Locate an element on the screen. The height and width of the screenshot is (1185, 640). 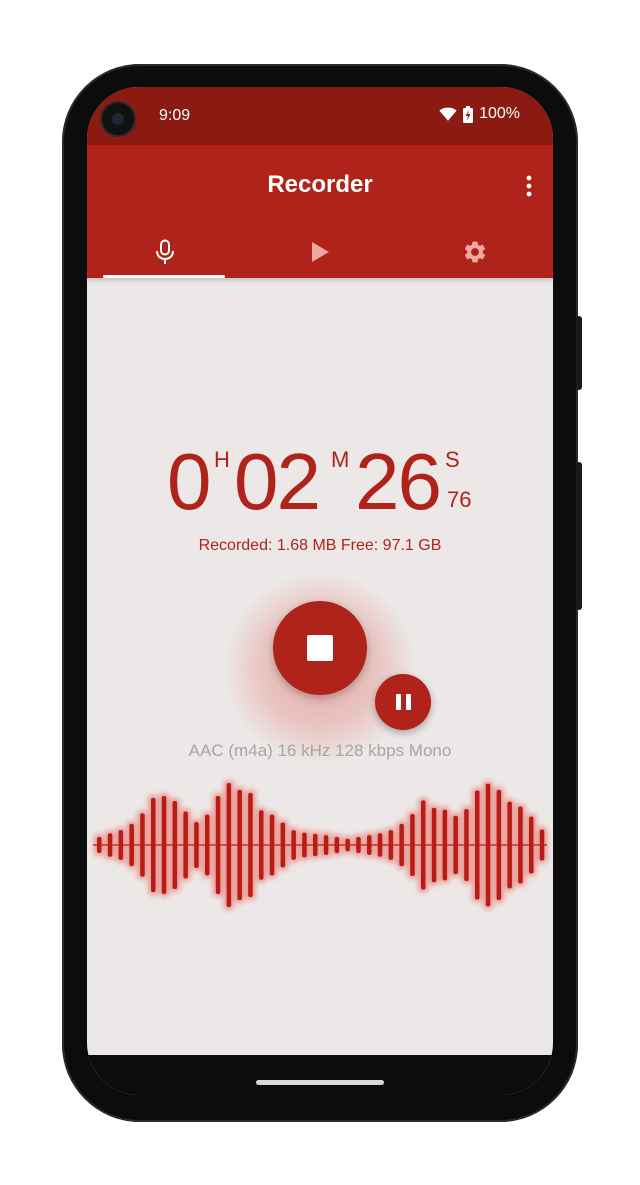
timer-minutes: 02 is located at coordinates (277, 481).